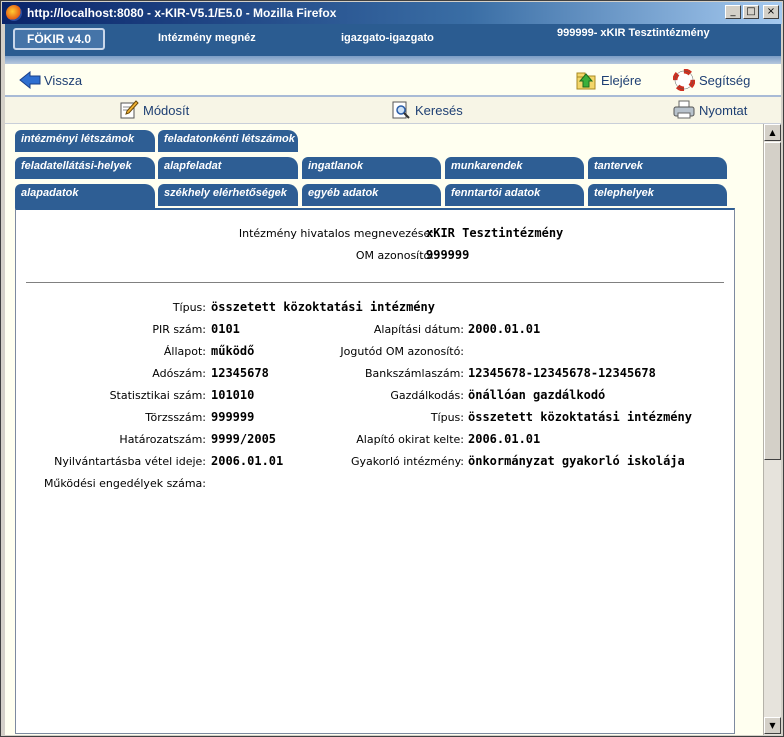 Image resolution: width=784 pixels, height=737 pixels. What do you see at coordinates (621, 80) in the screenshot?
I see `top-label: Elejére` at bounding box center [621, 80].